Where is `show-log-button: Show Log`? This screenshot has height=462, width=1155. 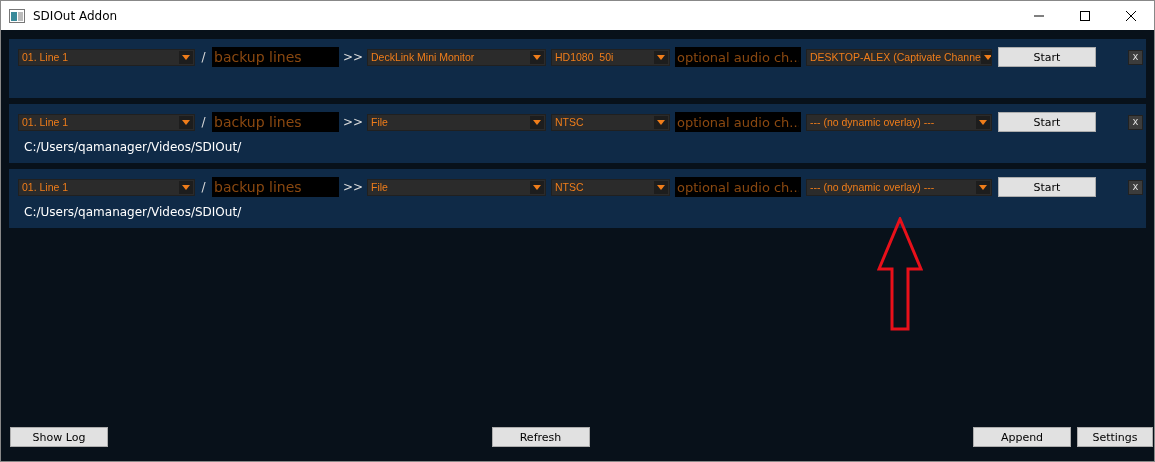
show-log-button: Show Log is located at coordinates (59, 437).